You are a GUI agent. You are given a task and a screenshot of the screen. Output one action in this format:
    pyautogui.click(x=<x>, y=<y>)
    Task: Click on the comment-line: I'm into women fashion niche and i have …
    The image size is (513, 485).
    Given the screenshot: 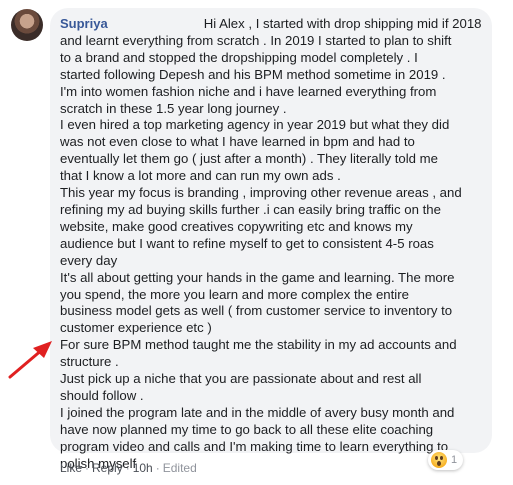 What is the action you would take?
    pyautogui.click(x=248, y=91)
    